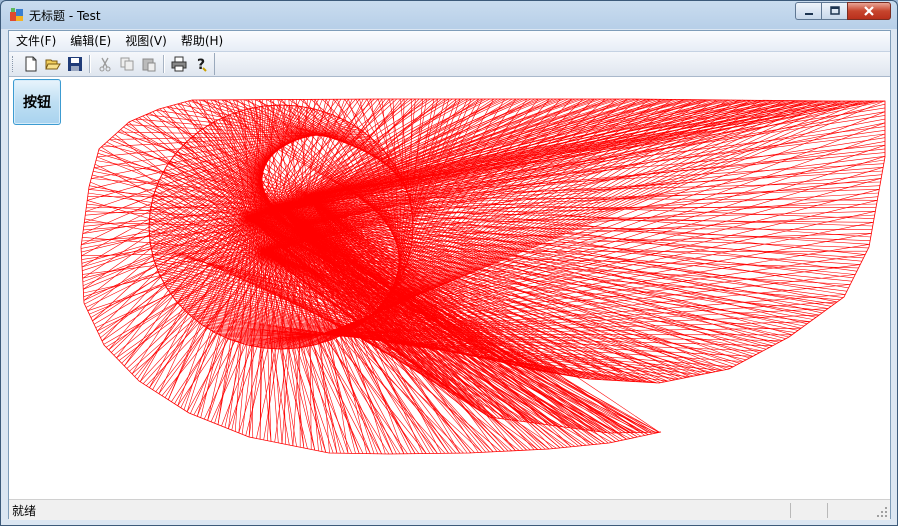 This screenshot has height=526, width=898. I want to click on status-bar: 就绪, so click(449, 509).